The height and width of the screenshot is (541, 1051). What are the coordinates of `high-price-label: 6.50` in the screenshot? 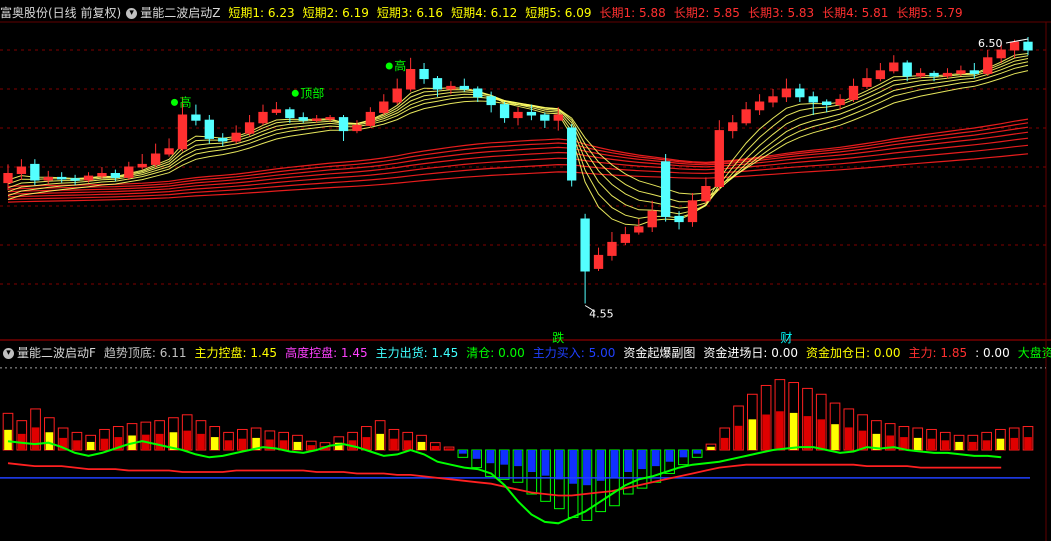 It's located at (990, 43).